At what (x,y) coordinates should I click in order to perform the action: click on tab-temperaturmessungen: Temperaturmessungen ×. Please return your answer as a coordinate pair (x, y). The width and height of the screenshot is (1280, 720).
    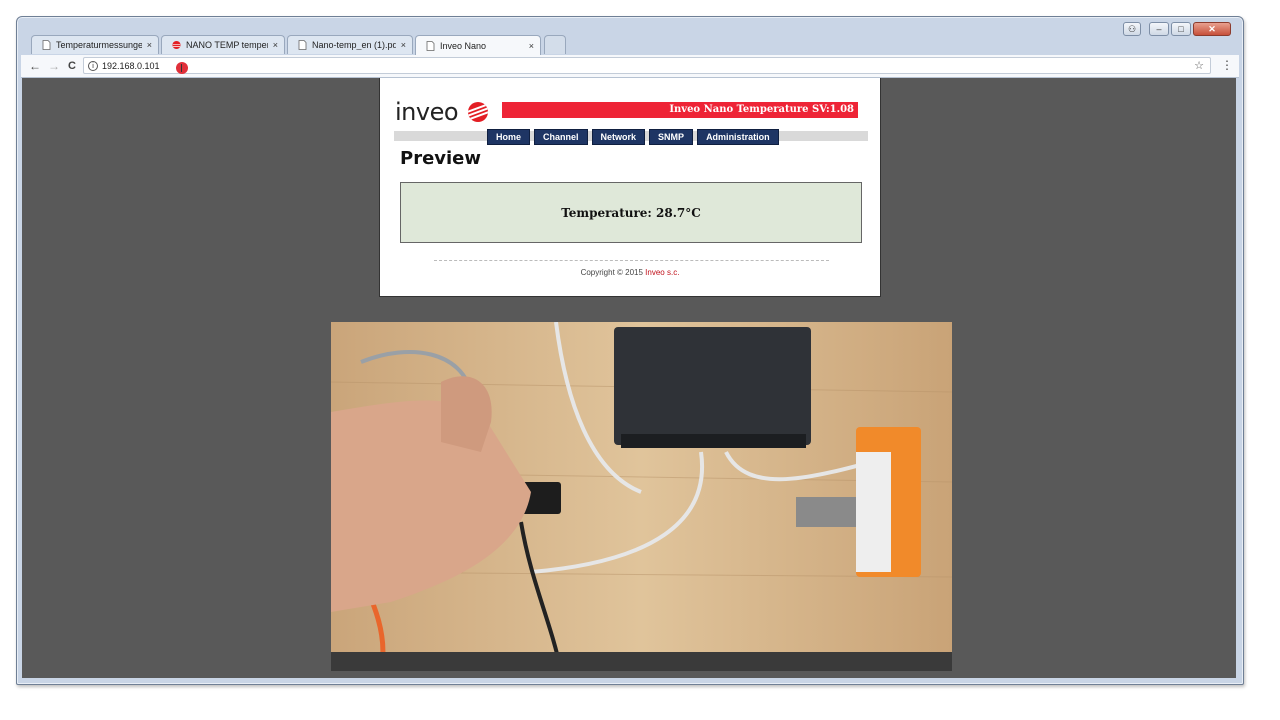
    Looking at the image, I should click on (95, 44).